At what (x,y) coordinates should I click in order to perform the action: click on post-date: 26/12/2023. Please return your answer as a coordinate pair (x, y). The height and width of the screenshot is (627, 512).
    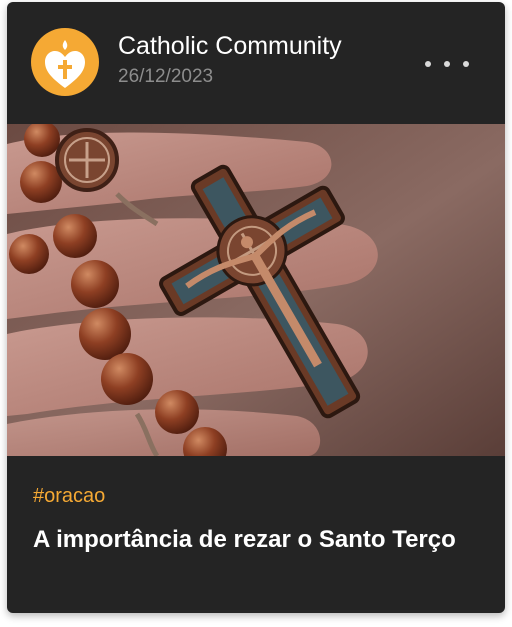
    Looking at the image, I should click on (166, 76).